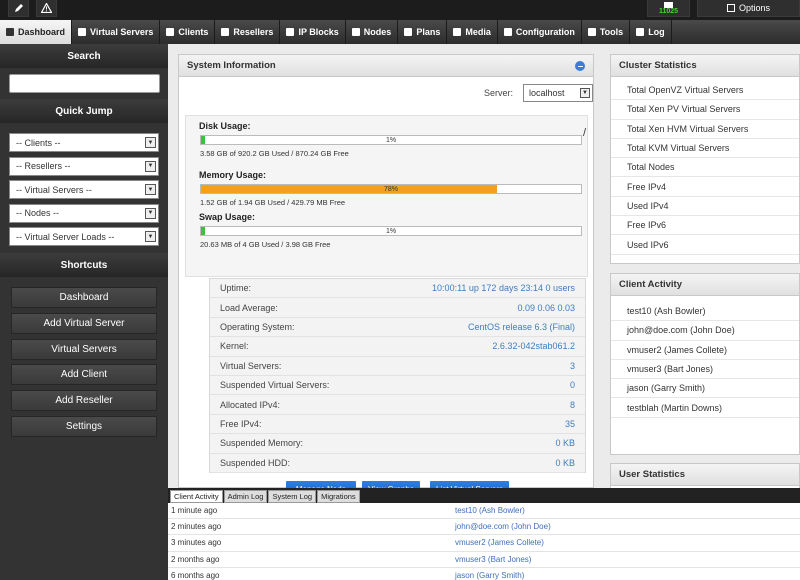  I want to click on nav-item-label: Resellers, so click(253, 32).